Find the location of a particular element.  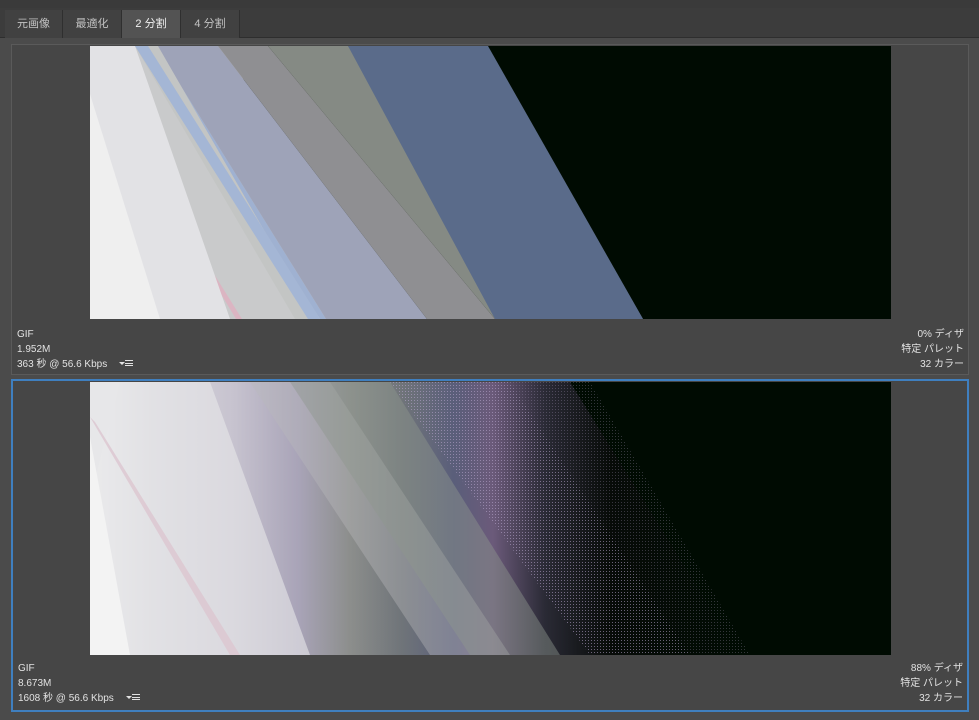

file-size-label: 1.952M is located at coordinates (34, 349).